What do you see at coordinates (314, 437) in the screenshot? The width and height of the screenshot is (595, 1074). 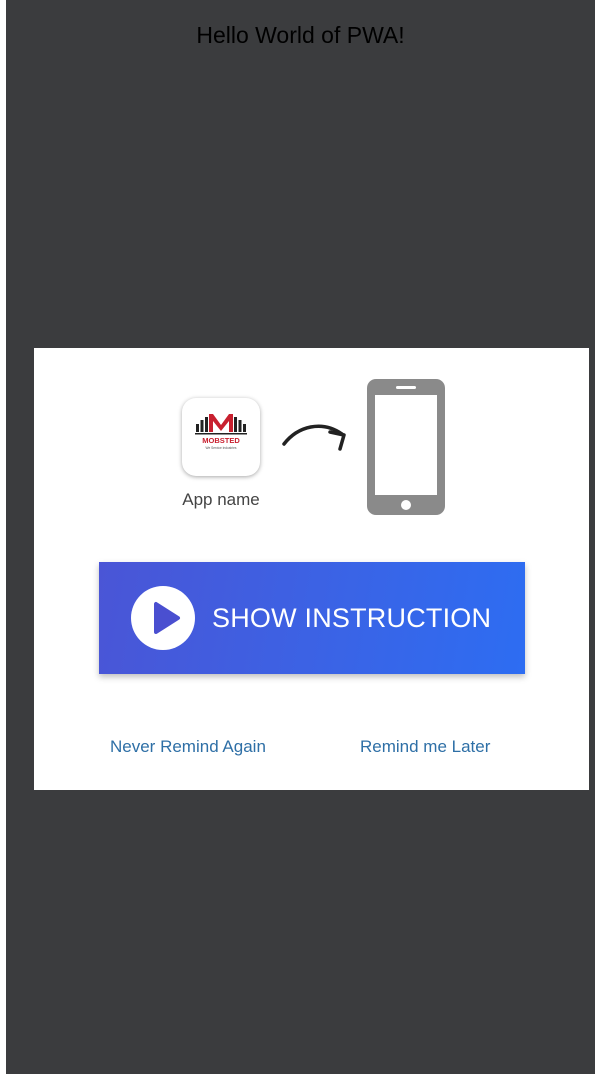 I see `curved-arrow-right-icon` at bounding box center [314, 437].